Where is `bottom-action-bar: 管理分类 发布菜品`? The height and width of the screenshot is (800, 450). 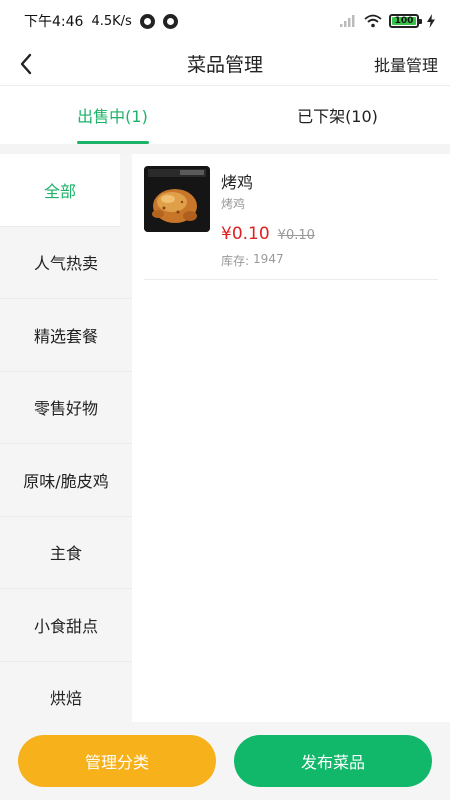
bottom-action-bar: 管理分类 发布菜品 is located at coordinates (225, 761).